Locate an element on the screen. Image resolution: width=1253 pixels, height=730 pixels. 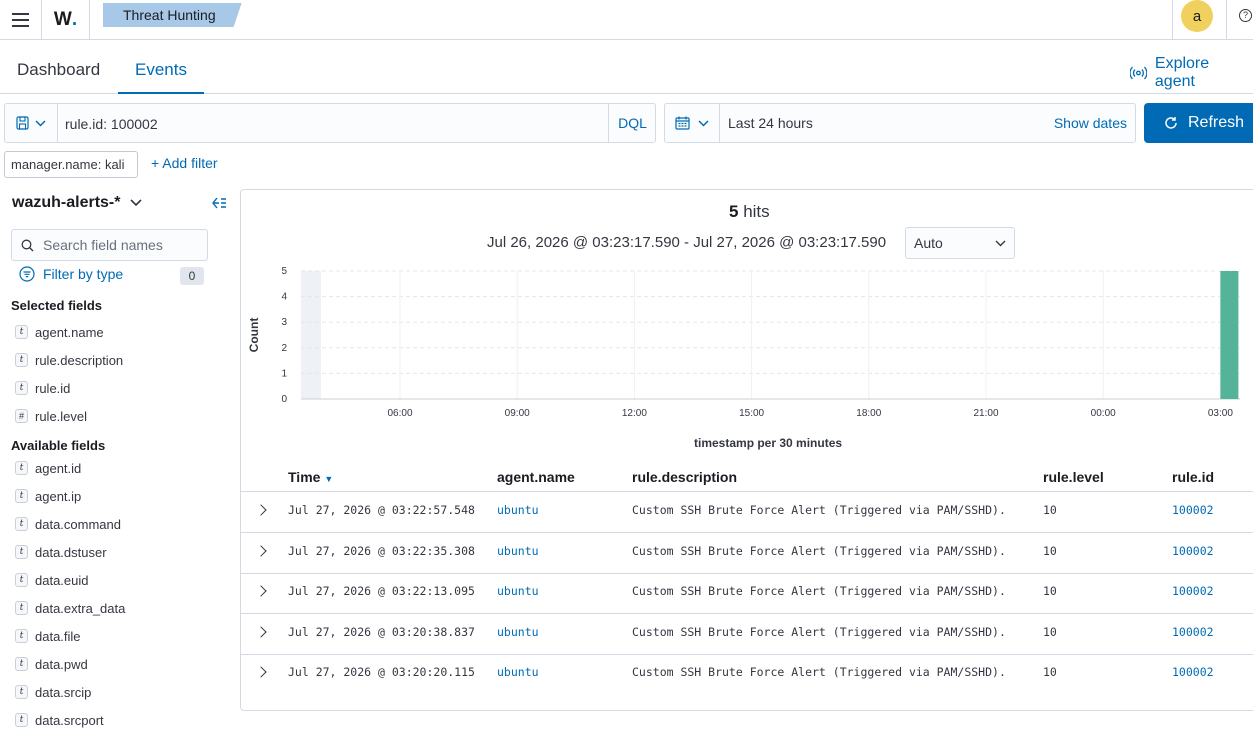
index-pattern-selector: wazuh-alerts-* is located at coordinates (77, 203).